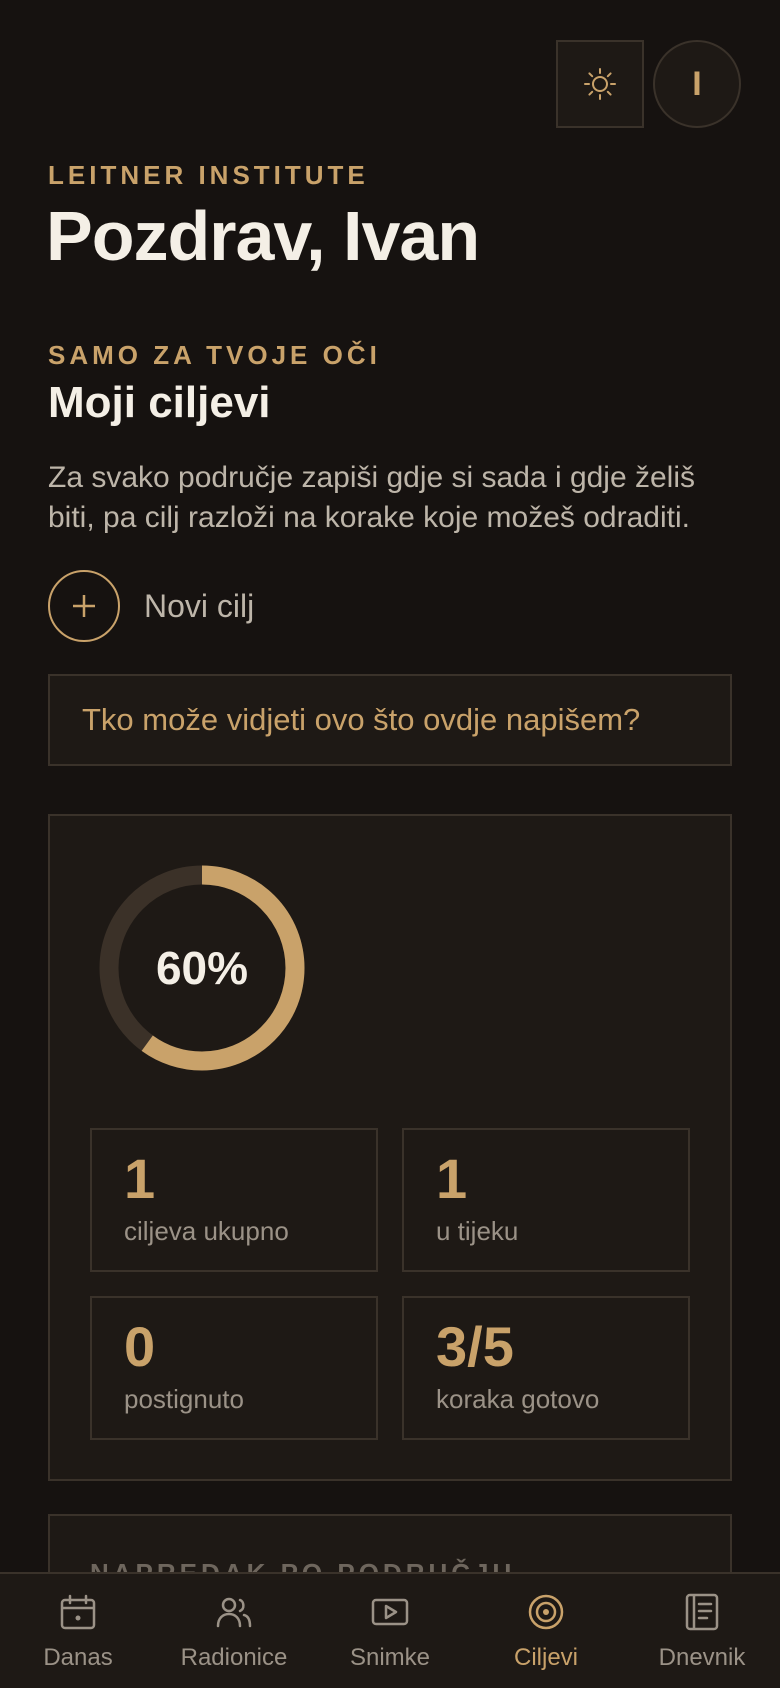  I want to click on stat-label: u tijeku, so click(477, 1231).